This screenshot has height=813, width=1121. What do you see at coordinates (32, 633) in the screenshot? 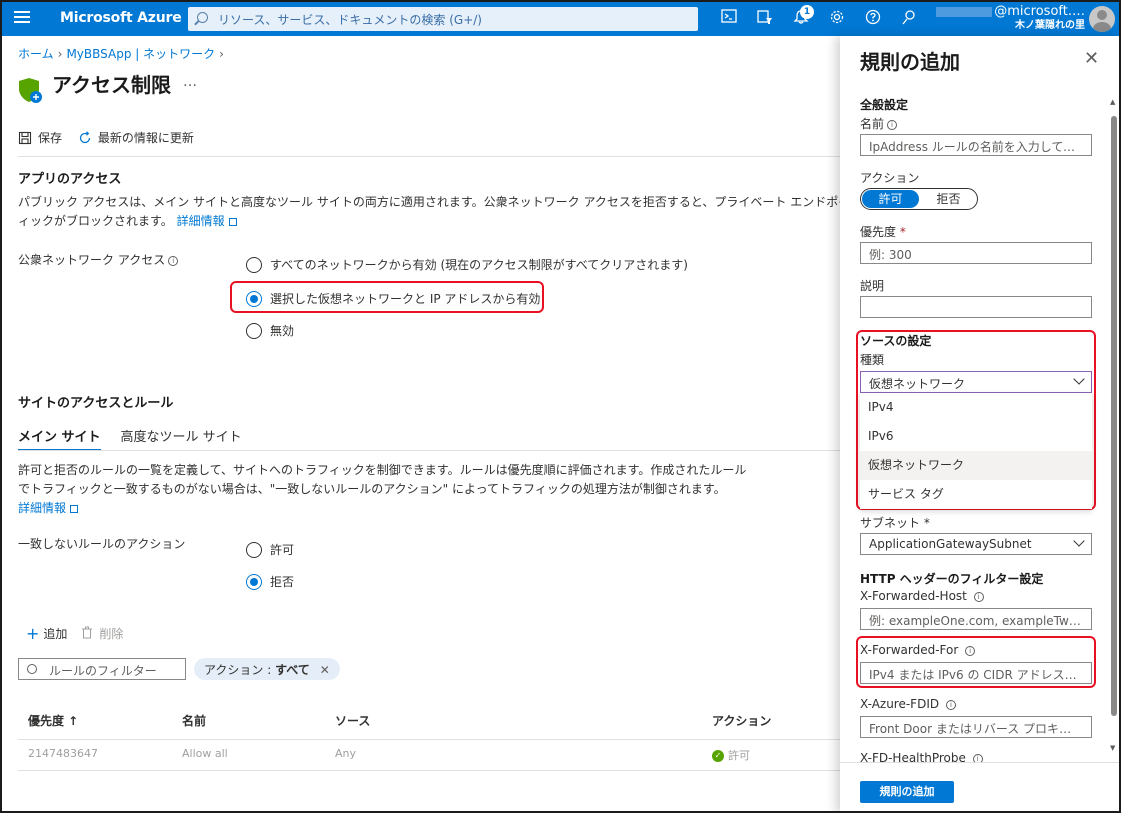
I see `add-plus-icon: +` at bounding box center [32, 633].